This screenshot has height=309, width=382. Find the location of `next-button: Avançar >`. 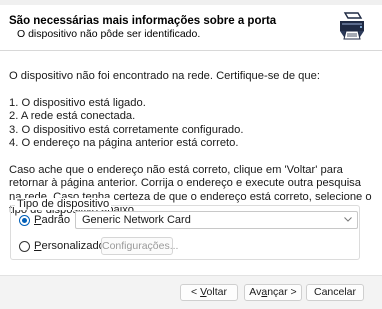

next-button: Avançar > is located at coordinates (273, 292).